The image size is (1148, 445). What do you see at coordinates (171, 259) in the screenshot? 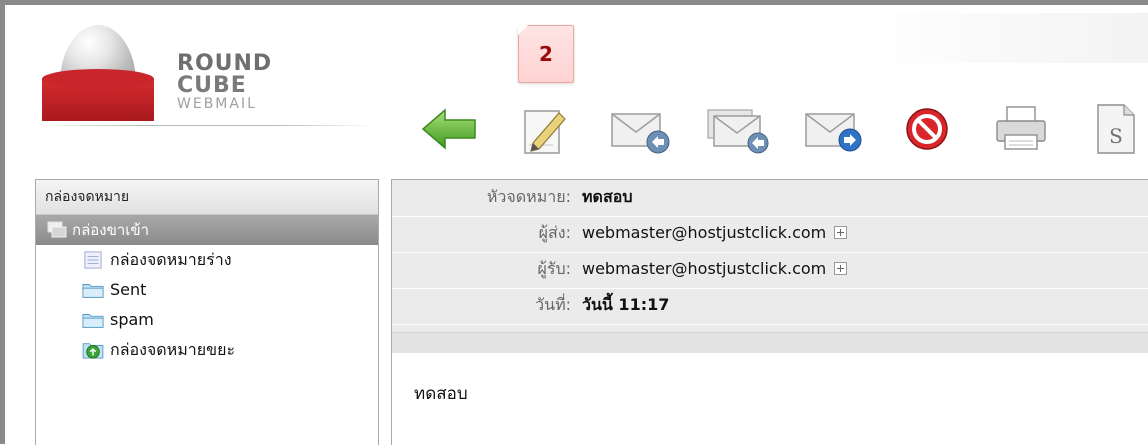
I see `folder-item-drafts-label: กล่องจดหมายร่าง` at bounding box center [171, 259].